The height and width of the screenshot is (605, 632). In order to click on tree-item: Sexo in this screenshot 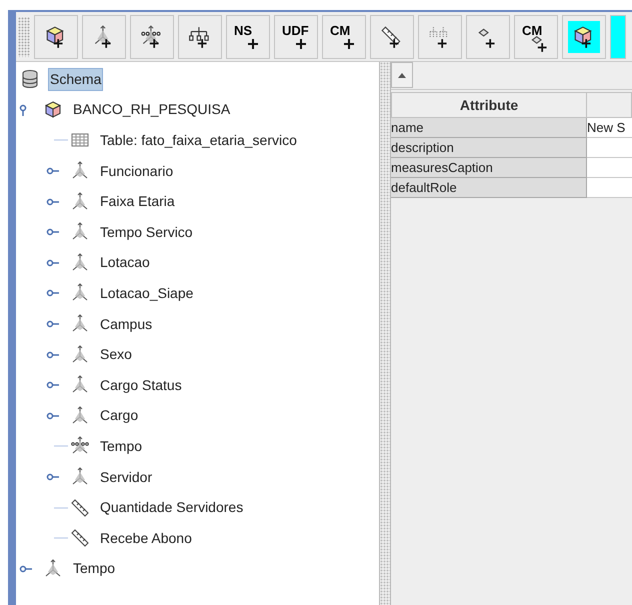, I will do `click(116, 354)`.